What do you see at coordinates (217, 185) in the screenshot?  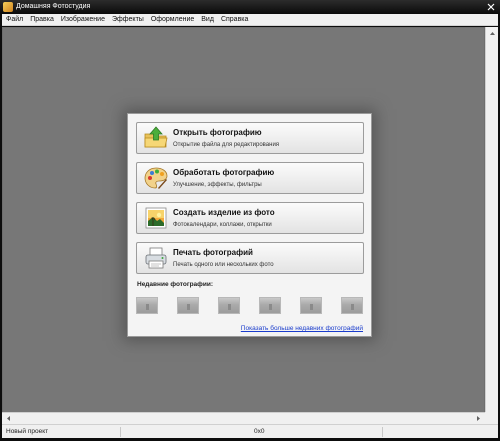 I see `process-photo-subtitle: Улучшение, эффекты, фильтры` at bounding box center [217, 185].